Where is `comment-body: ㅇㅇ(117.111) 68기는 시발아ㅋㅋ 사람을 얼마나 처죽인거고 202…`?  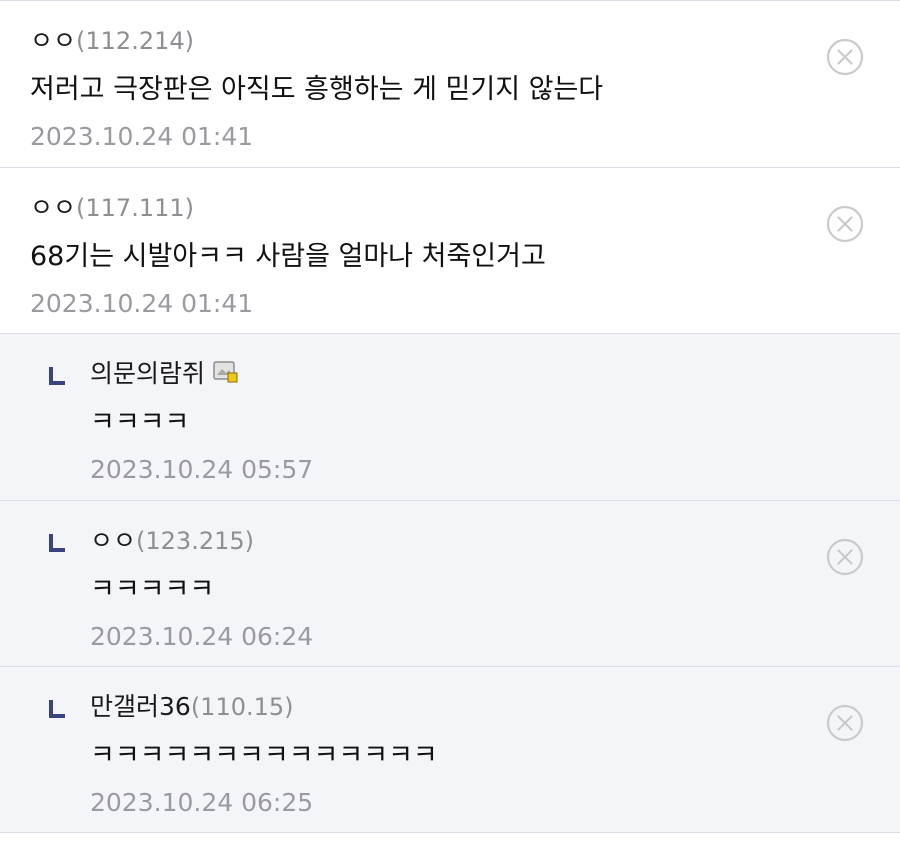 comment-body: ㅇㅇ(117.111) 68기는 시발아ㅋㅋ 사람을 얼마나 처죽인거고 202… is located at coordinates (415, 256).